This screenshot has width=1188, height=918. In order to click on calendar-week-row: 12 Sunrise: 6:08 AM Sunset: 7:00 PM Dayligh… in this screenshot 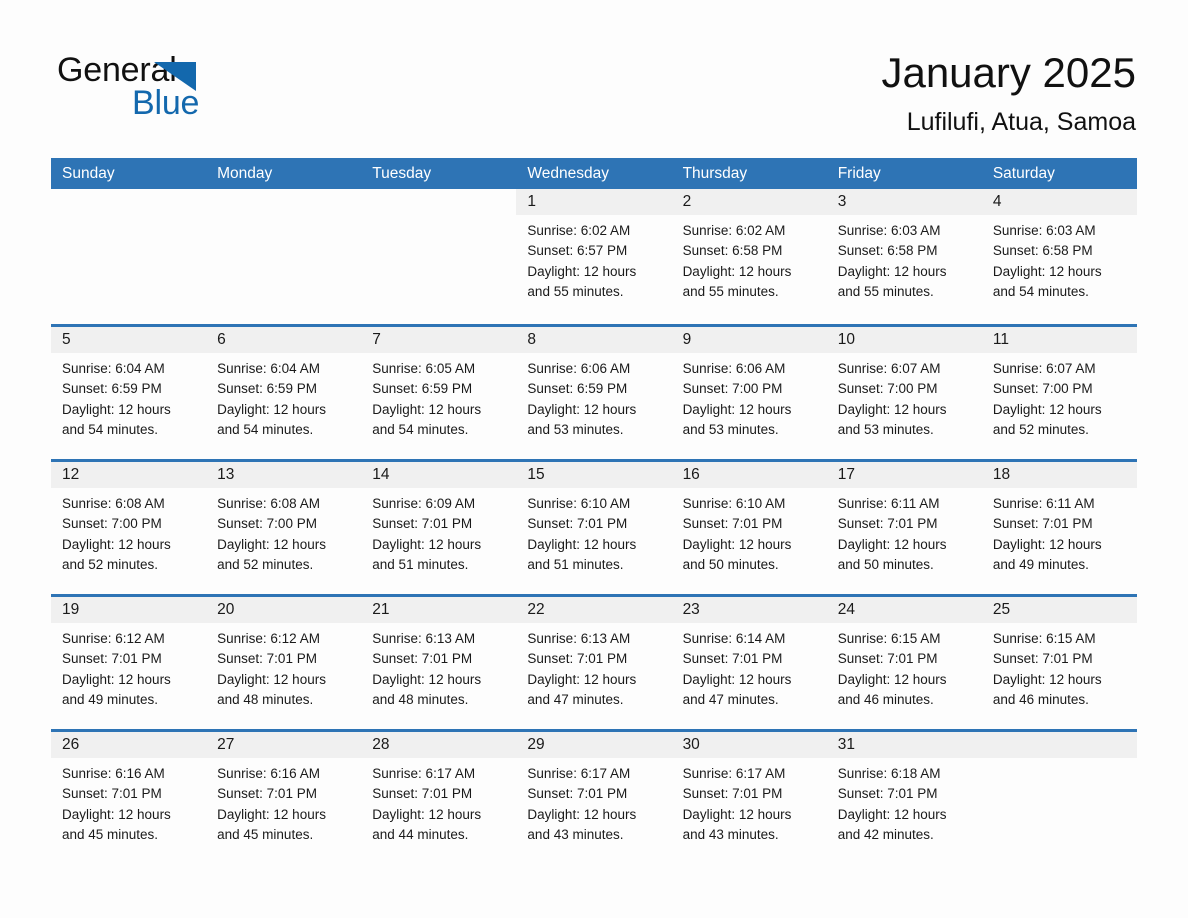, I will do `click(594, 526)`.